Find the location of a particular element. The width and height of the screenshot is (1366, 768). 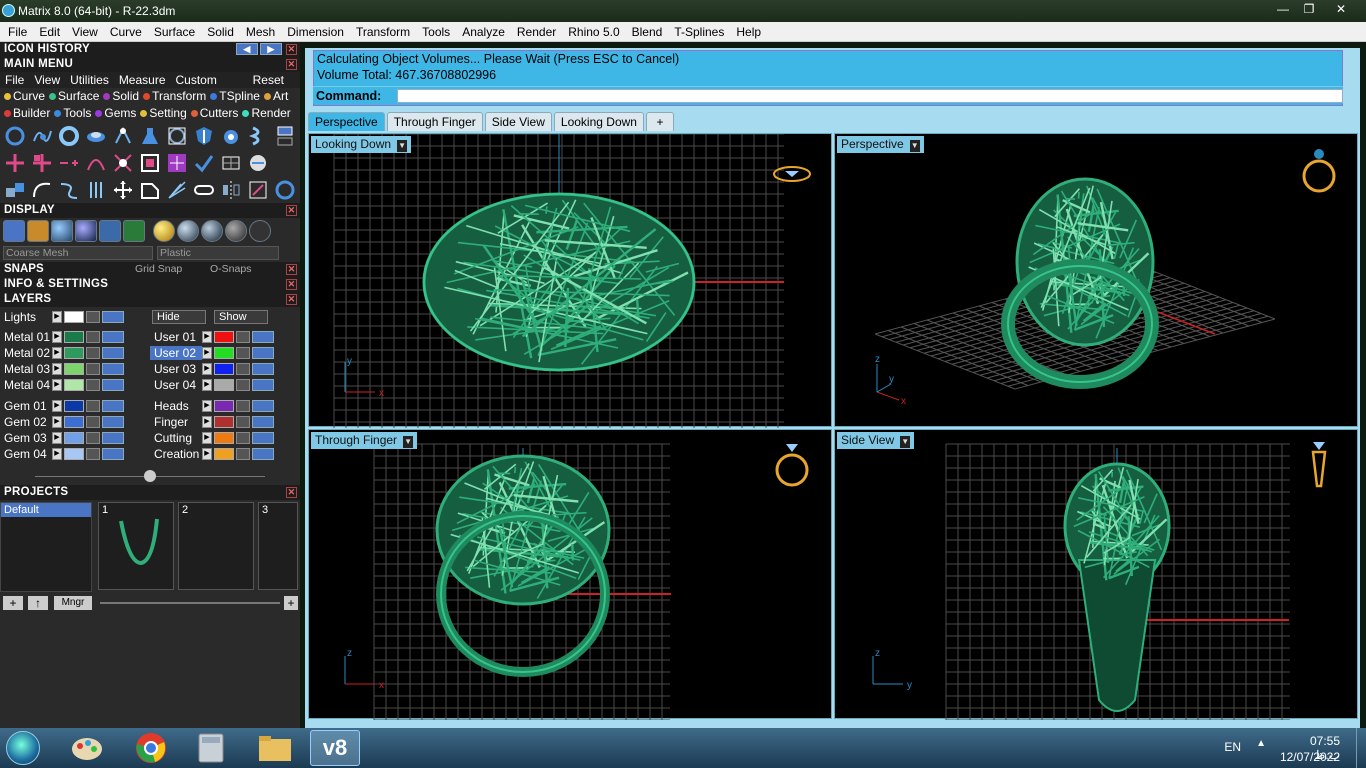

blend-curve-icon is located at coordinates (69, 190).